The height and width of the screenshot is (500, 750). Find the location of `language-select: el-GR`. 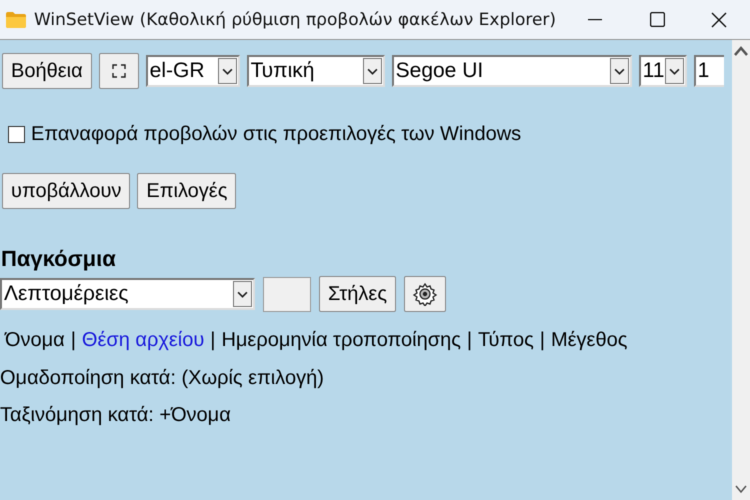

language-select: el-GR is located at coordinates (193, 71).